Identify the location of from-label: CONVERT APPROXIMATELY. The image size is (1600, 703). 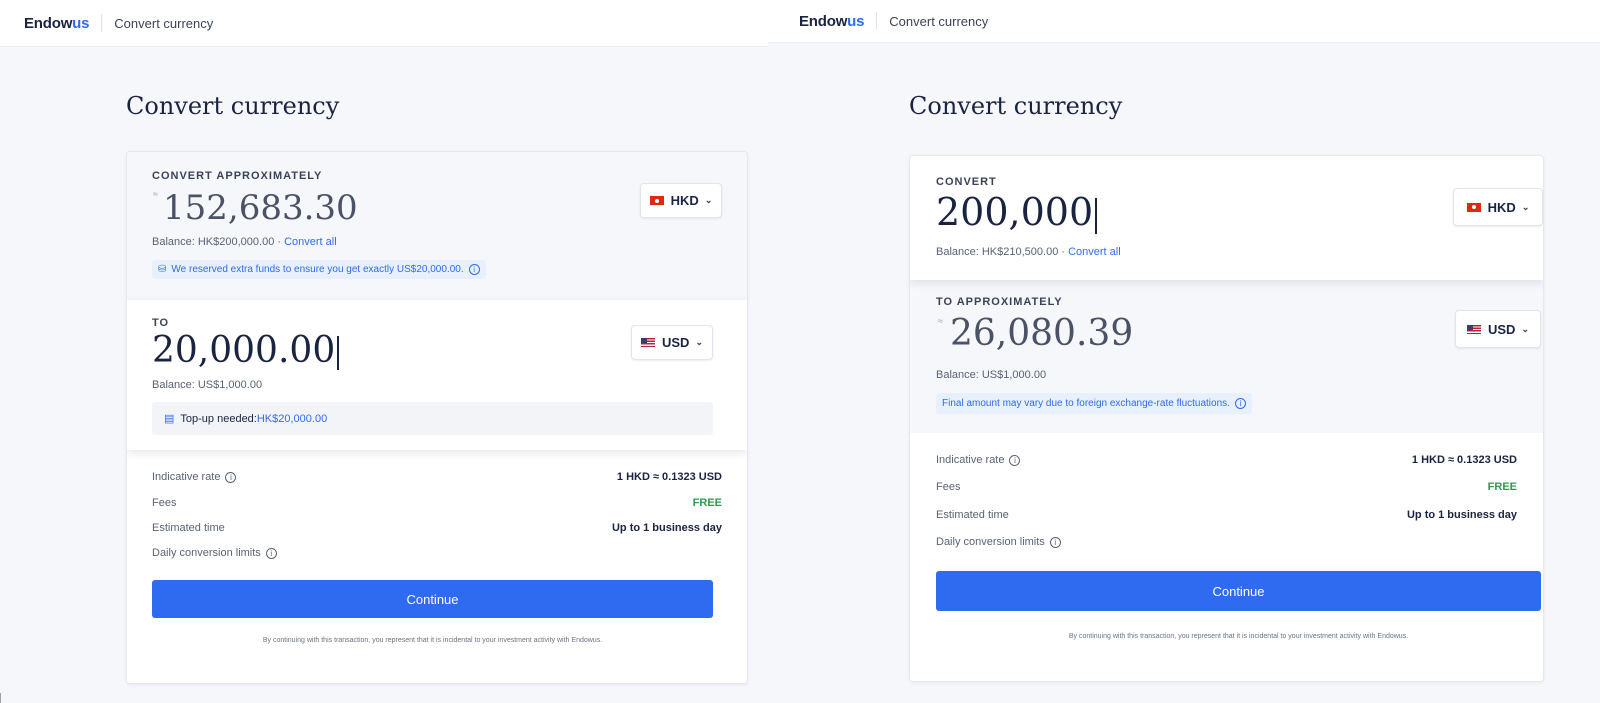
(237, 176).